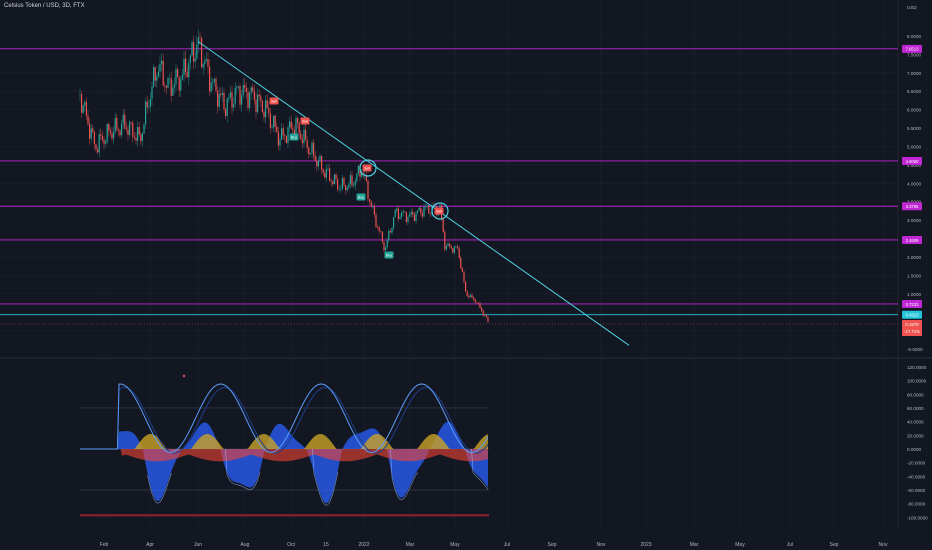 The height and width of the screenshot is (550, 932). Describe the element at coordinates (914, 183) in the screenshot. I see `price-tick-label: 4.0000` at that location.